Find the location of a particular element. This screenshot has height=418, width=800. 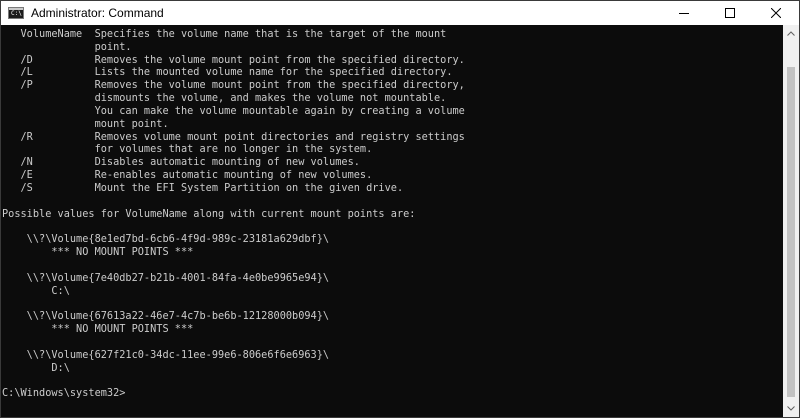

close-icon is located at coordinates (776, 13).